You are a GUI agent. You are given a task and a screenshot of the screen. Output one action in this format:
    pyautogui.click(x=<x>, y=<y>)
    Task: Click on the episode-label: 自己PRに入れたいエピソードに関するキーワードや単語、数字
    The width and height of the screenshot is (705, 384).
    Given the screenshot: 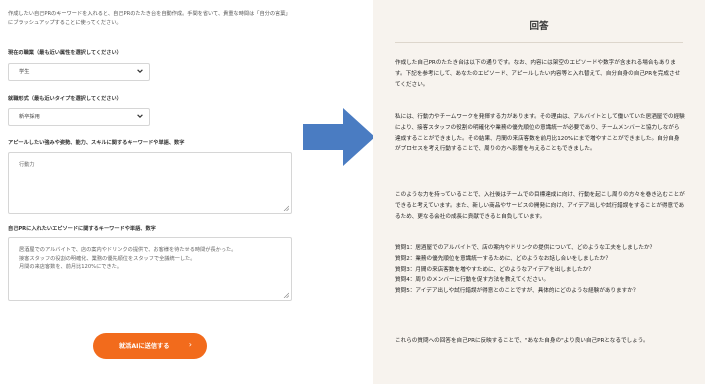 What is the action you would take?
    pyautogui.click(x=82, y=229)
    